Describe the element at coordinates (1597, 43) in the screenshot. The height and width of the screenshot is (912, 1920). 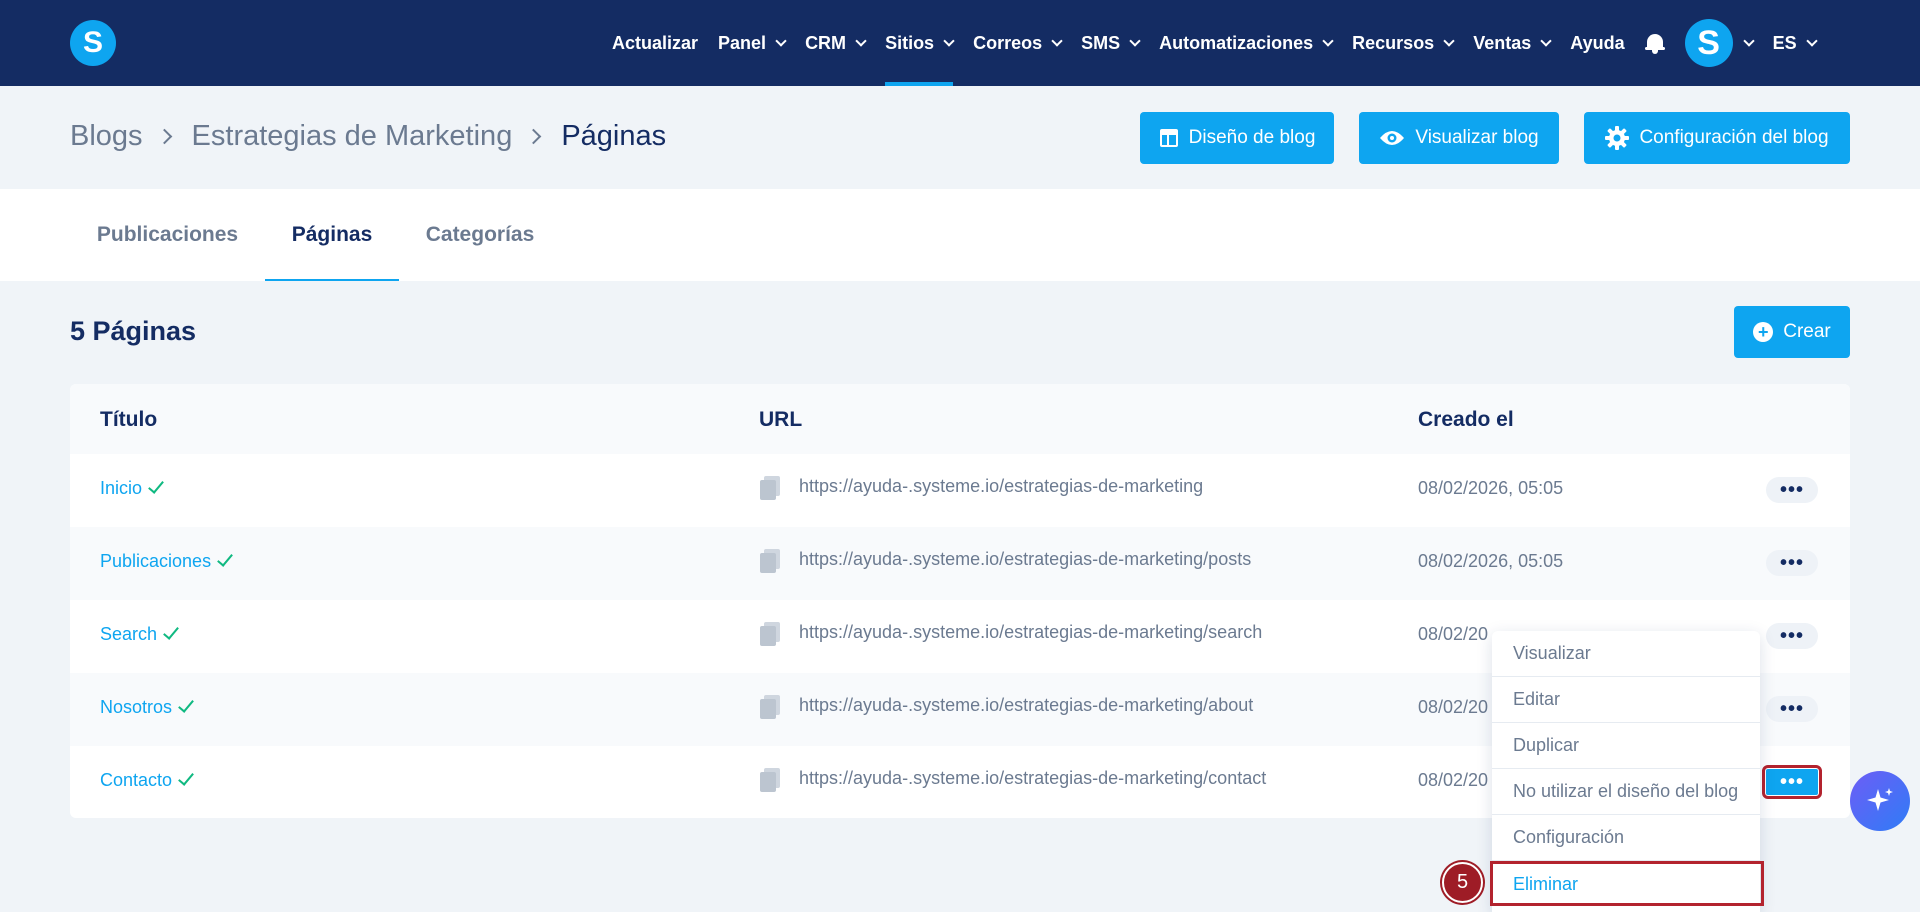
I see `nav-item-ayuda: Ayuda` at that location.